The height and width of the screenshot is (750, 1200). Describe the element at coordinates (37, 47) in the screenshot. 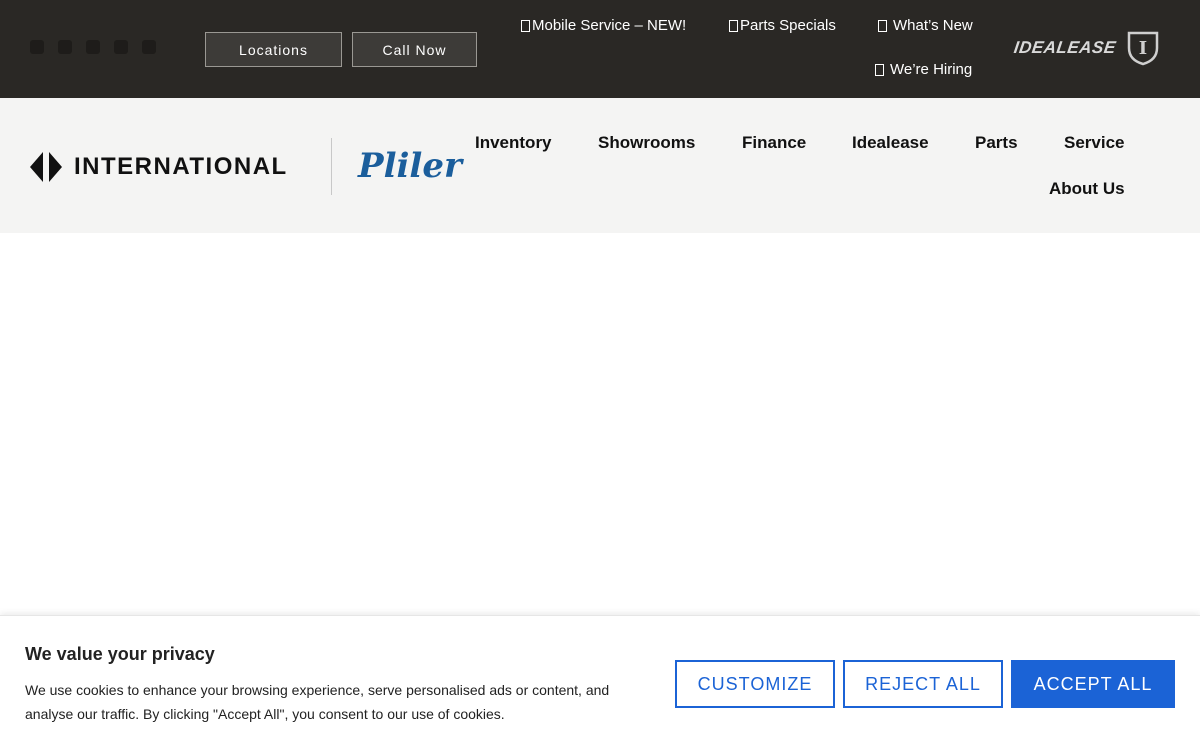

I see `facebook-icon` at that location.